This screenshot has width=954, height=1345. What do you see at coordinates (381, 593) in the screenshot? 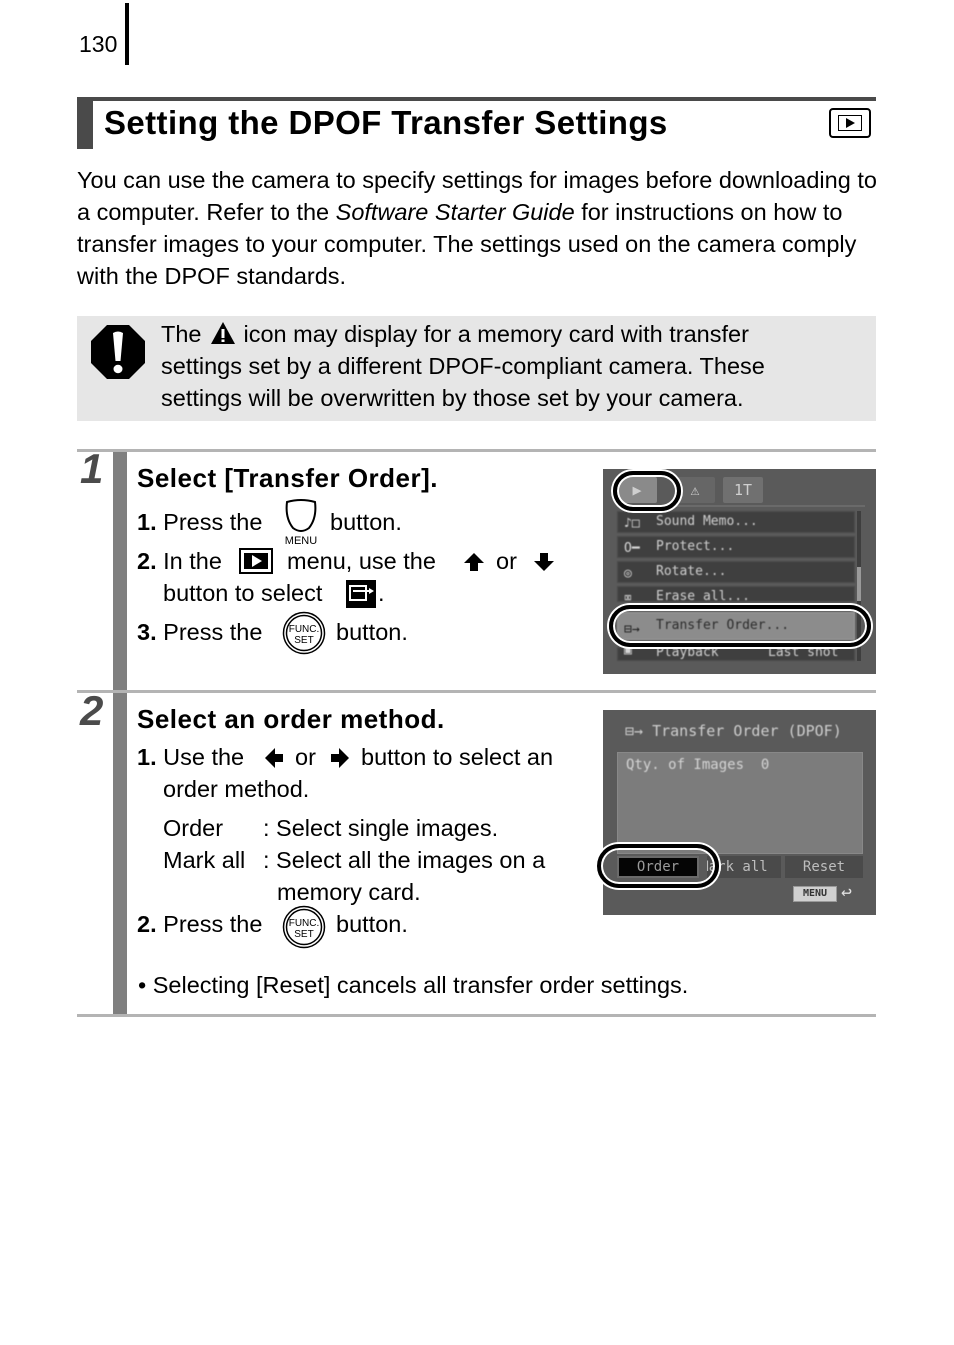
I see `instr-period: .` at bounding box center [381, 593].